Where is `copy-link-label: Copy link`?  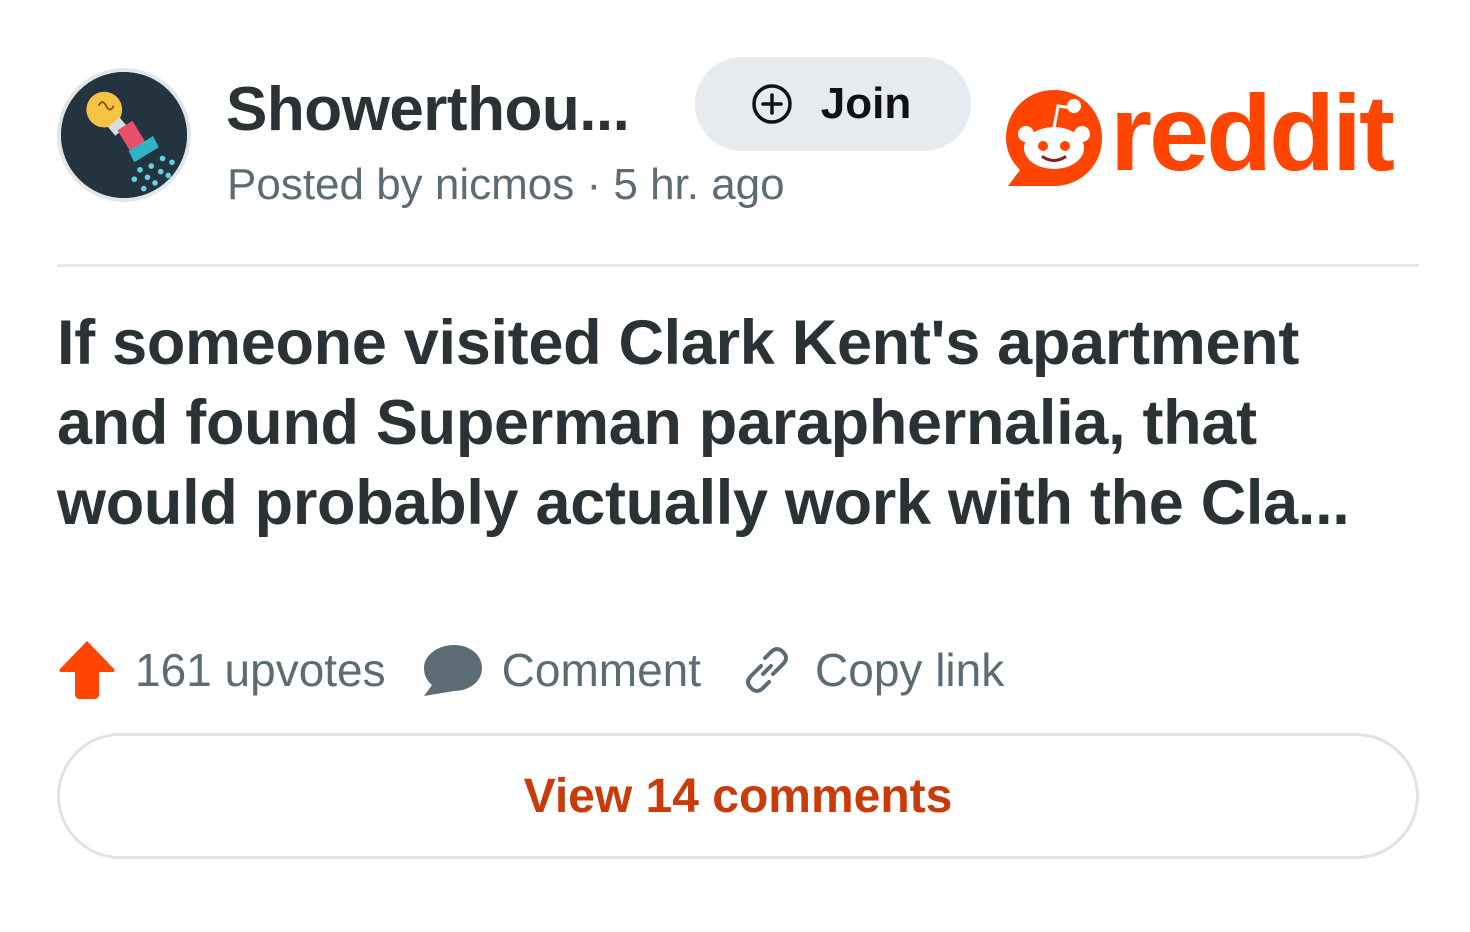
copy-link-label: Copy link is located at coordinates (910, 670).